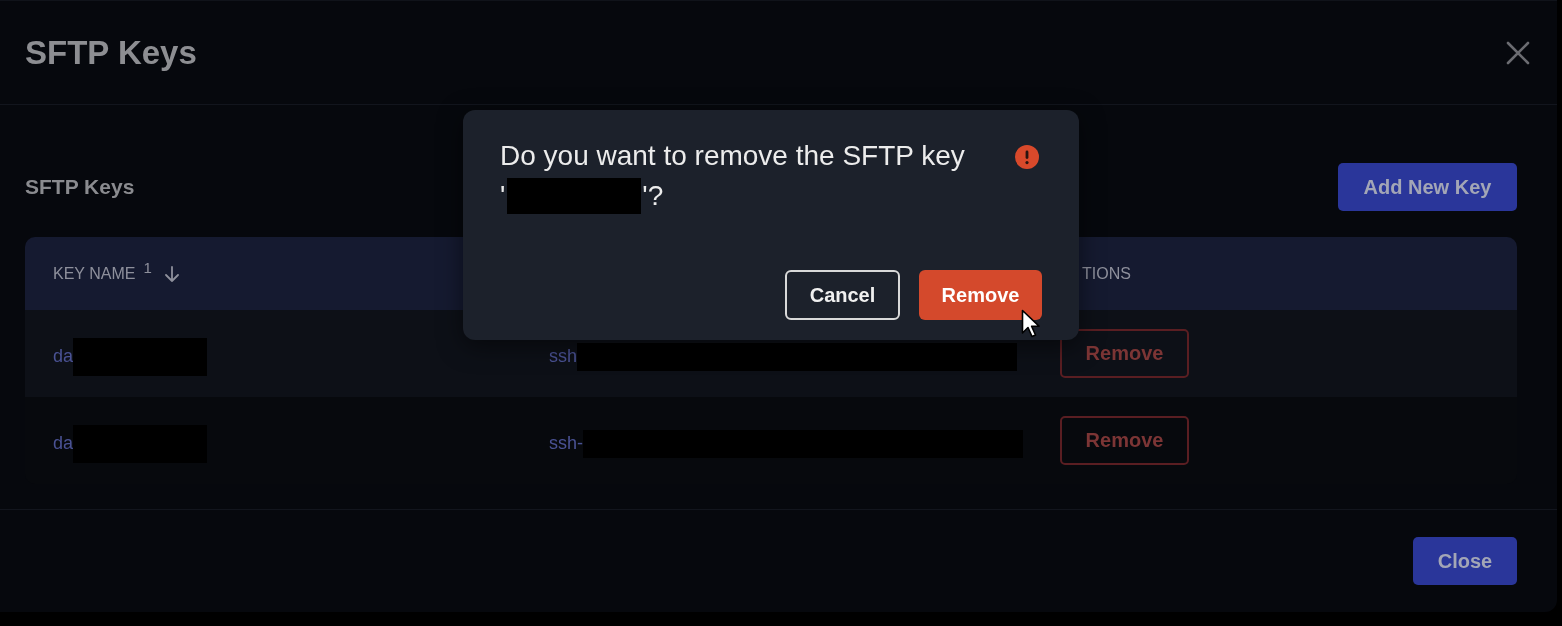 Image resolution: width=1562 pixels, height=626 pixels. What do you see at coordinates (842, 295) in the screenshot?
I see `cancel-button: Cancel` at bounding box center [842, 295].